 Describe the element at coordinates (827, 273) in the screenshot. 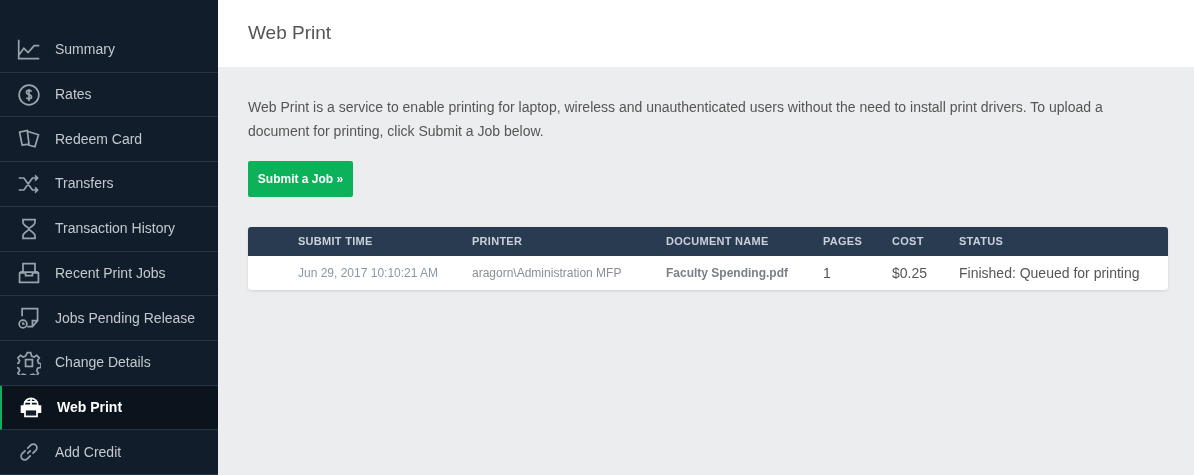

I see `table-cell-text: 1` at that location.